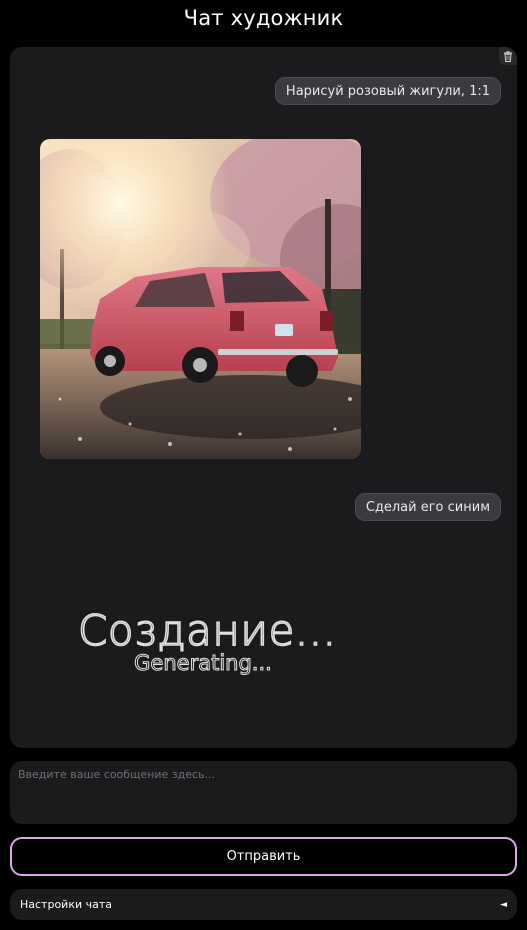 This screenshot has height=930, width=527. I want to click on chat-settings-label: Настройки чата, so click(66, 904).